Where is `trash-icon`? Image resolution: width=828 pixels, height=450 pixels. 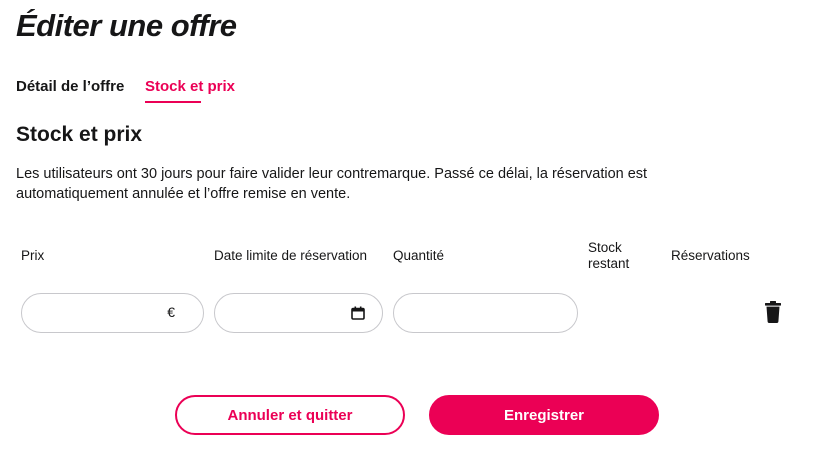
trash-icon is located at coordinates (773, 312).